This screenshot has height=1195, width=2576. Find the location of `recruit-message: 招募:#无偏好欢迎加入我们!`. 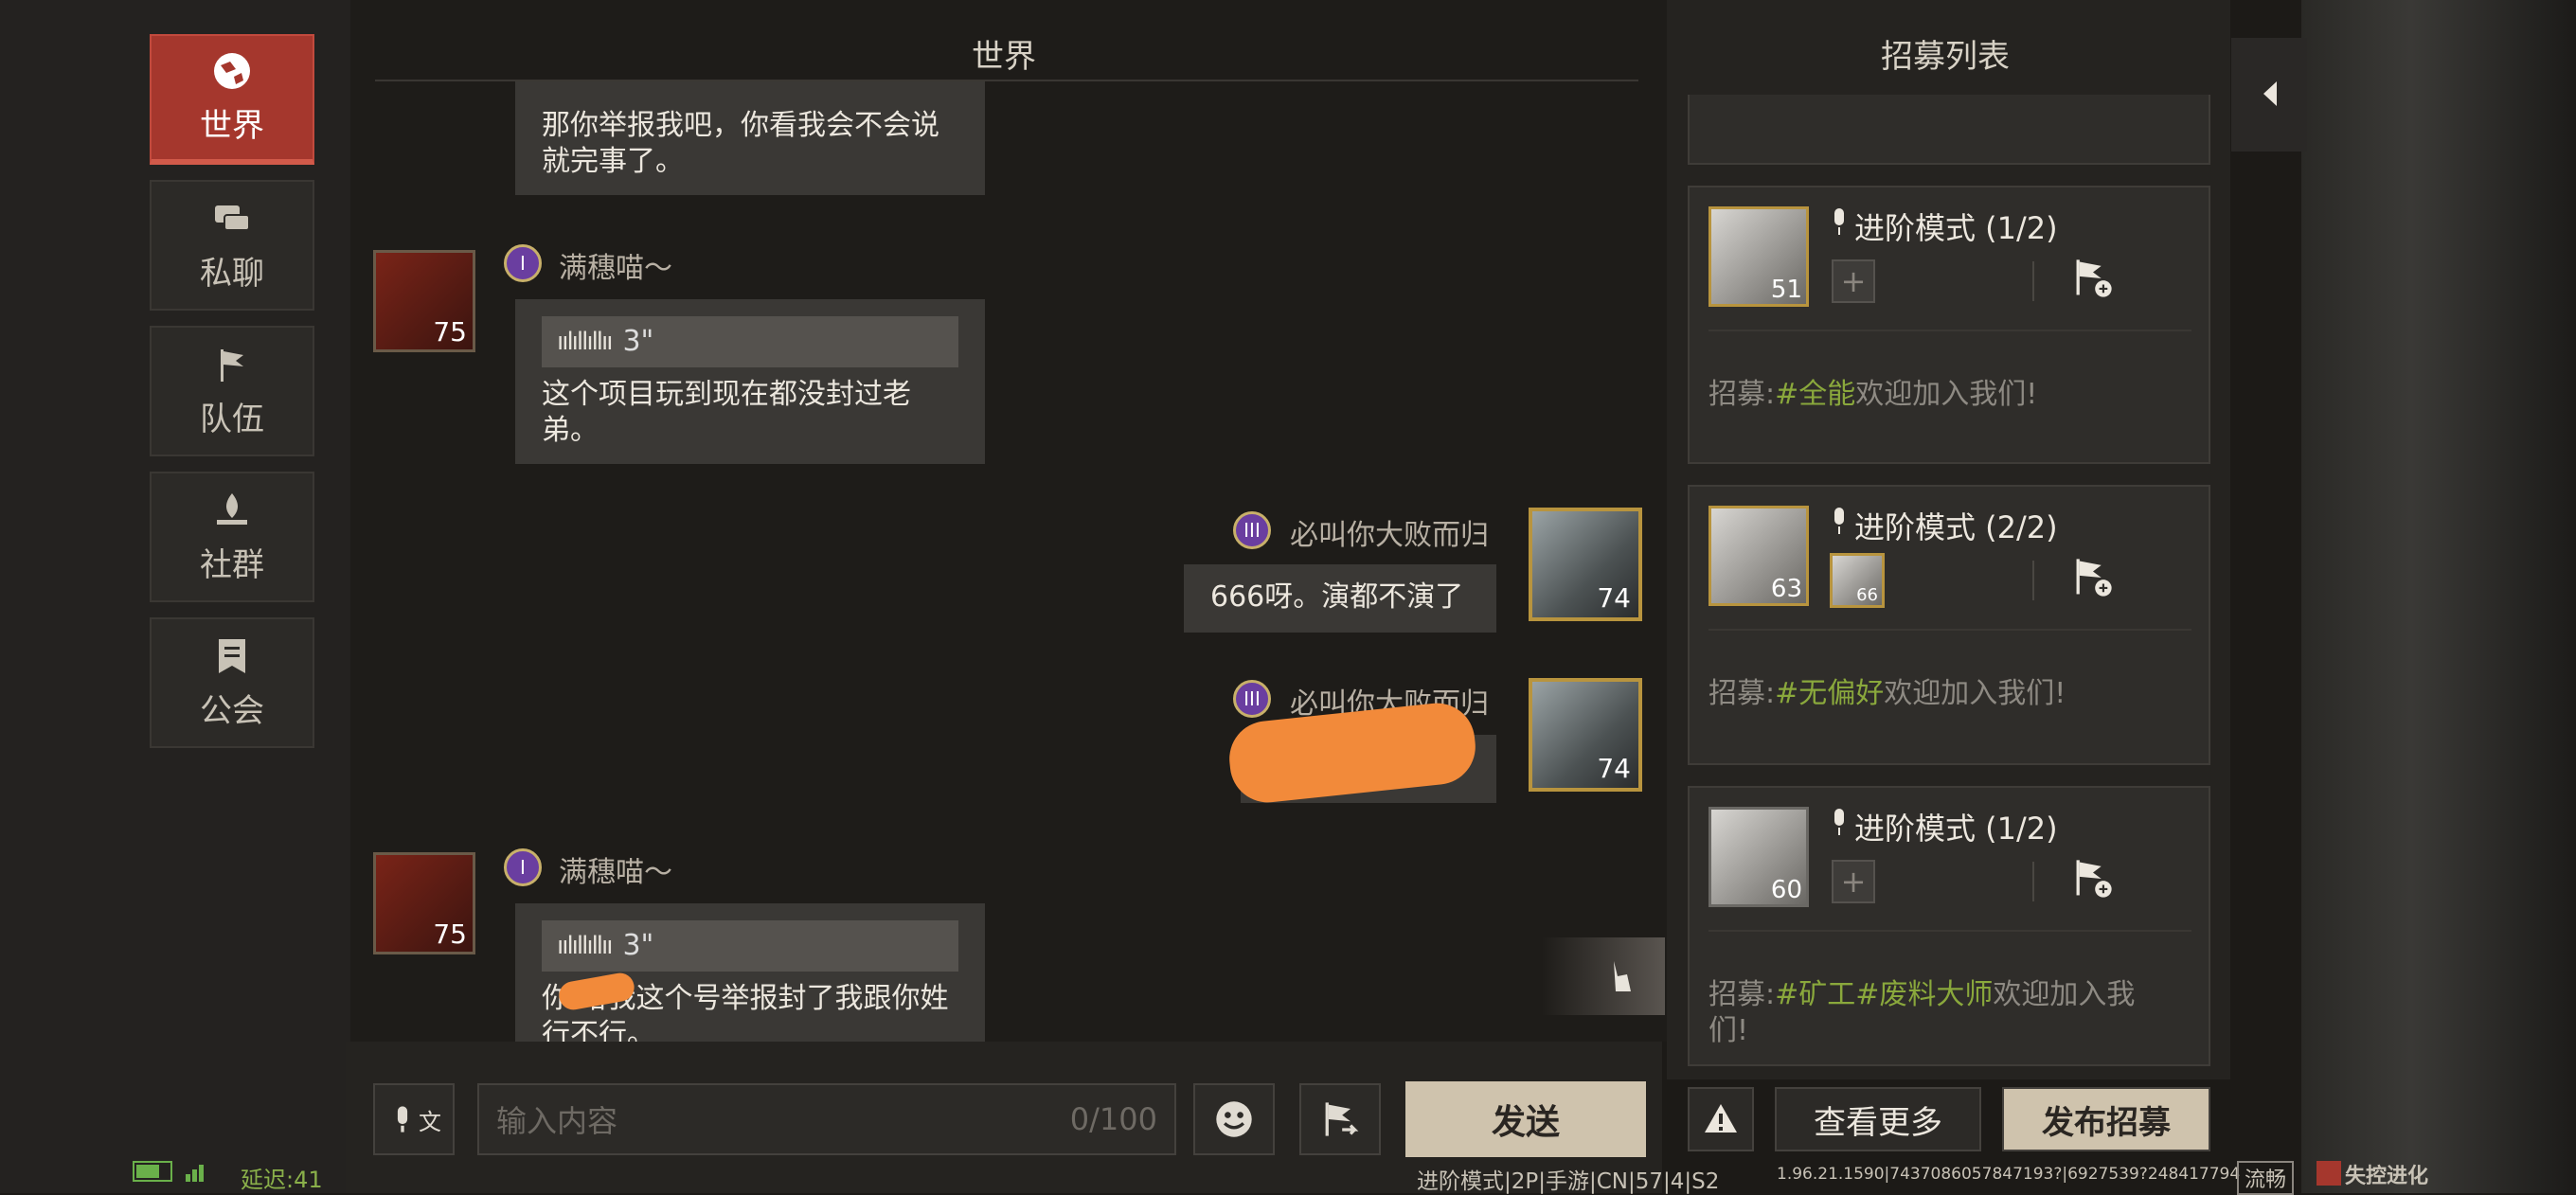

recruit-message: 招募:#无偏好欢迎加入我们! is located at coordinates (1887, 693).